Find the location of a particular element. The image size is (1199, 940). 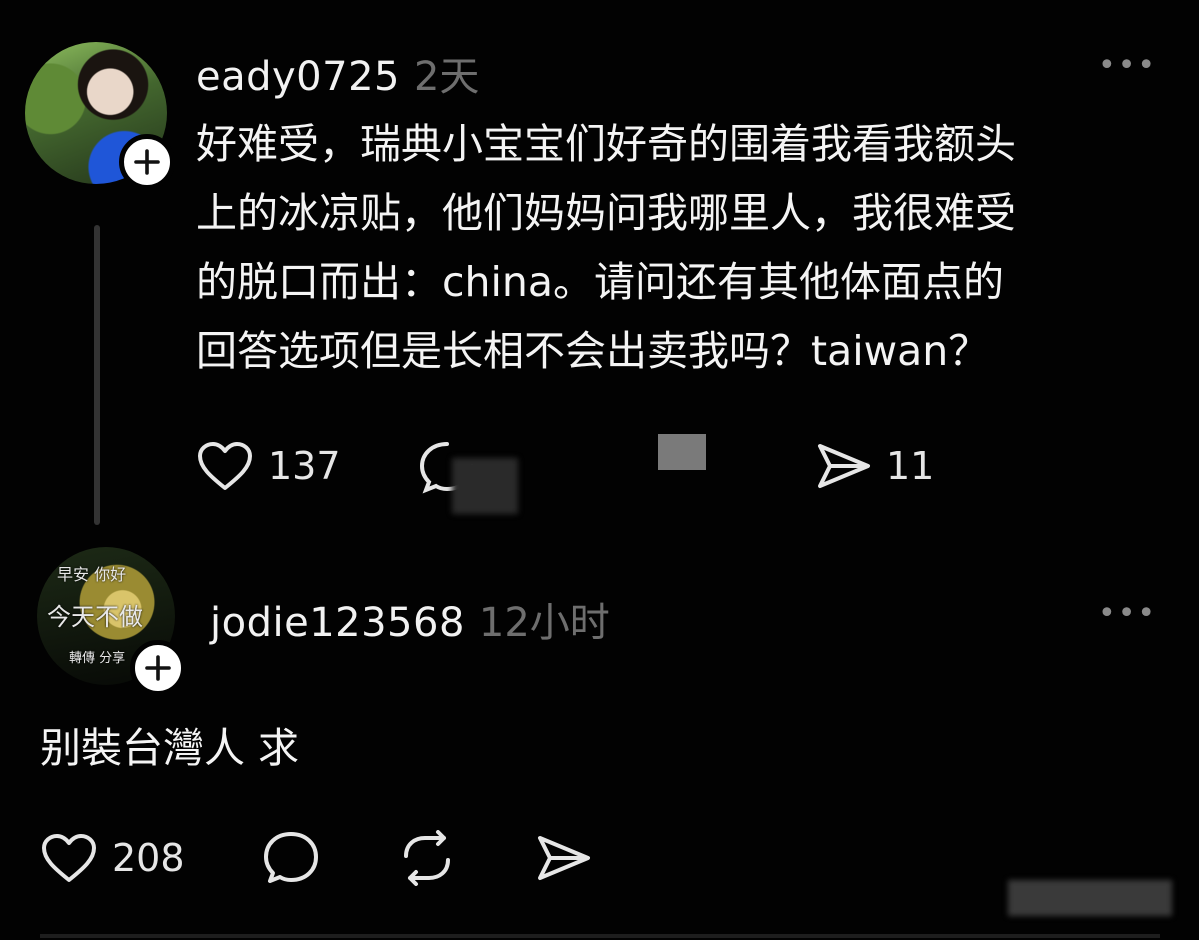

like-count: 137 is located at coordinates (304, 466).